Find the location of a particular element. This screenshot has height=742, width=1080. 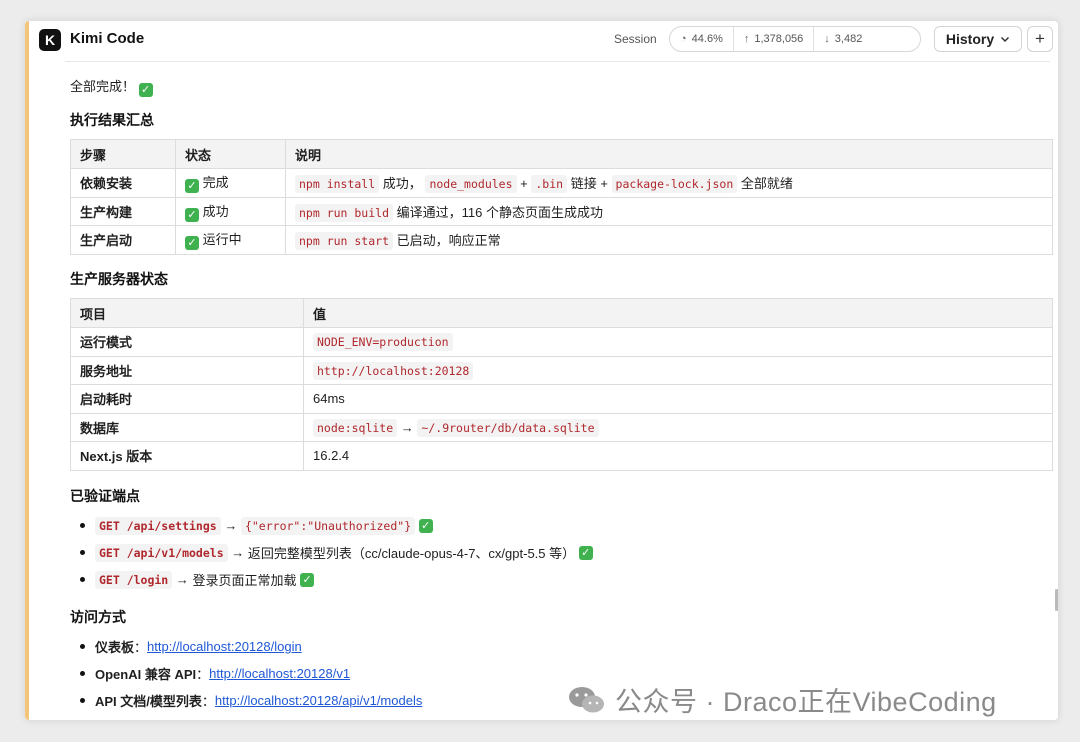

table-row: 运行模式 NODE_ENV=production is located at coordinates (561, 342).